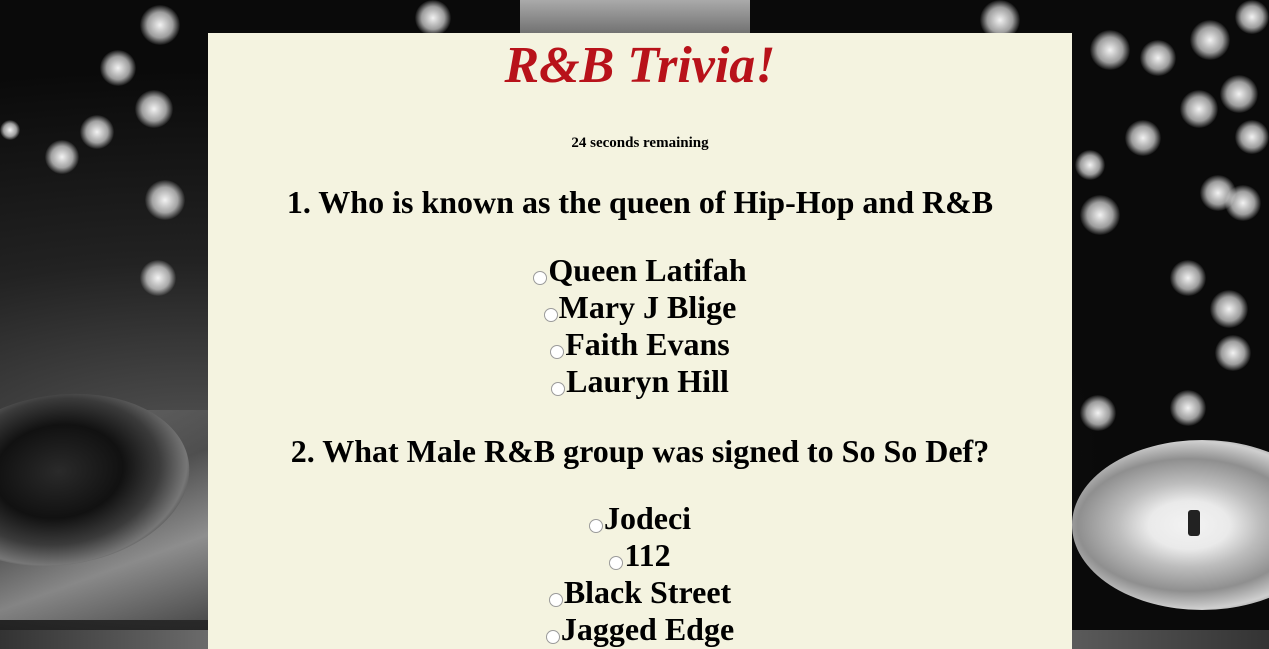 This screenshot has width=1269, height=649. Describe the element at coordinates (640, 143) in the screenshot. I see `countdown-timer: 24 seconds remaining` at that location.